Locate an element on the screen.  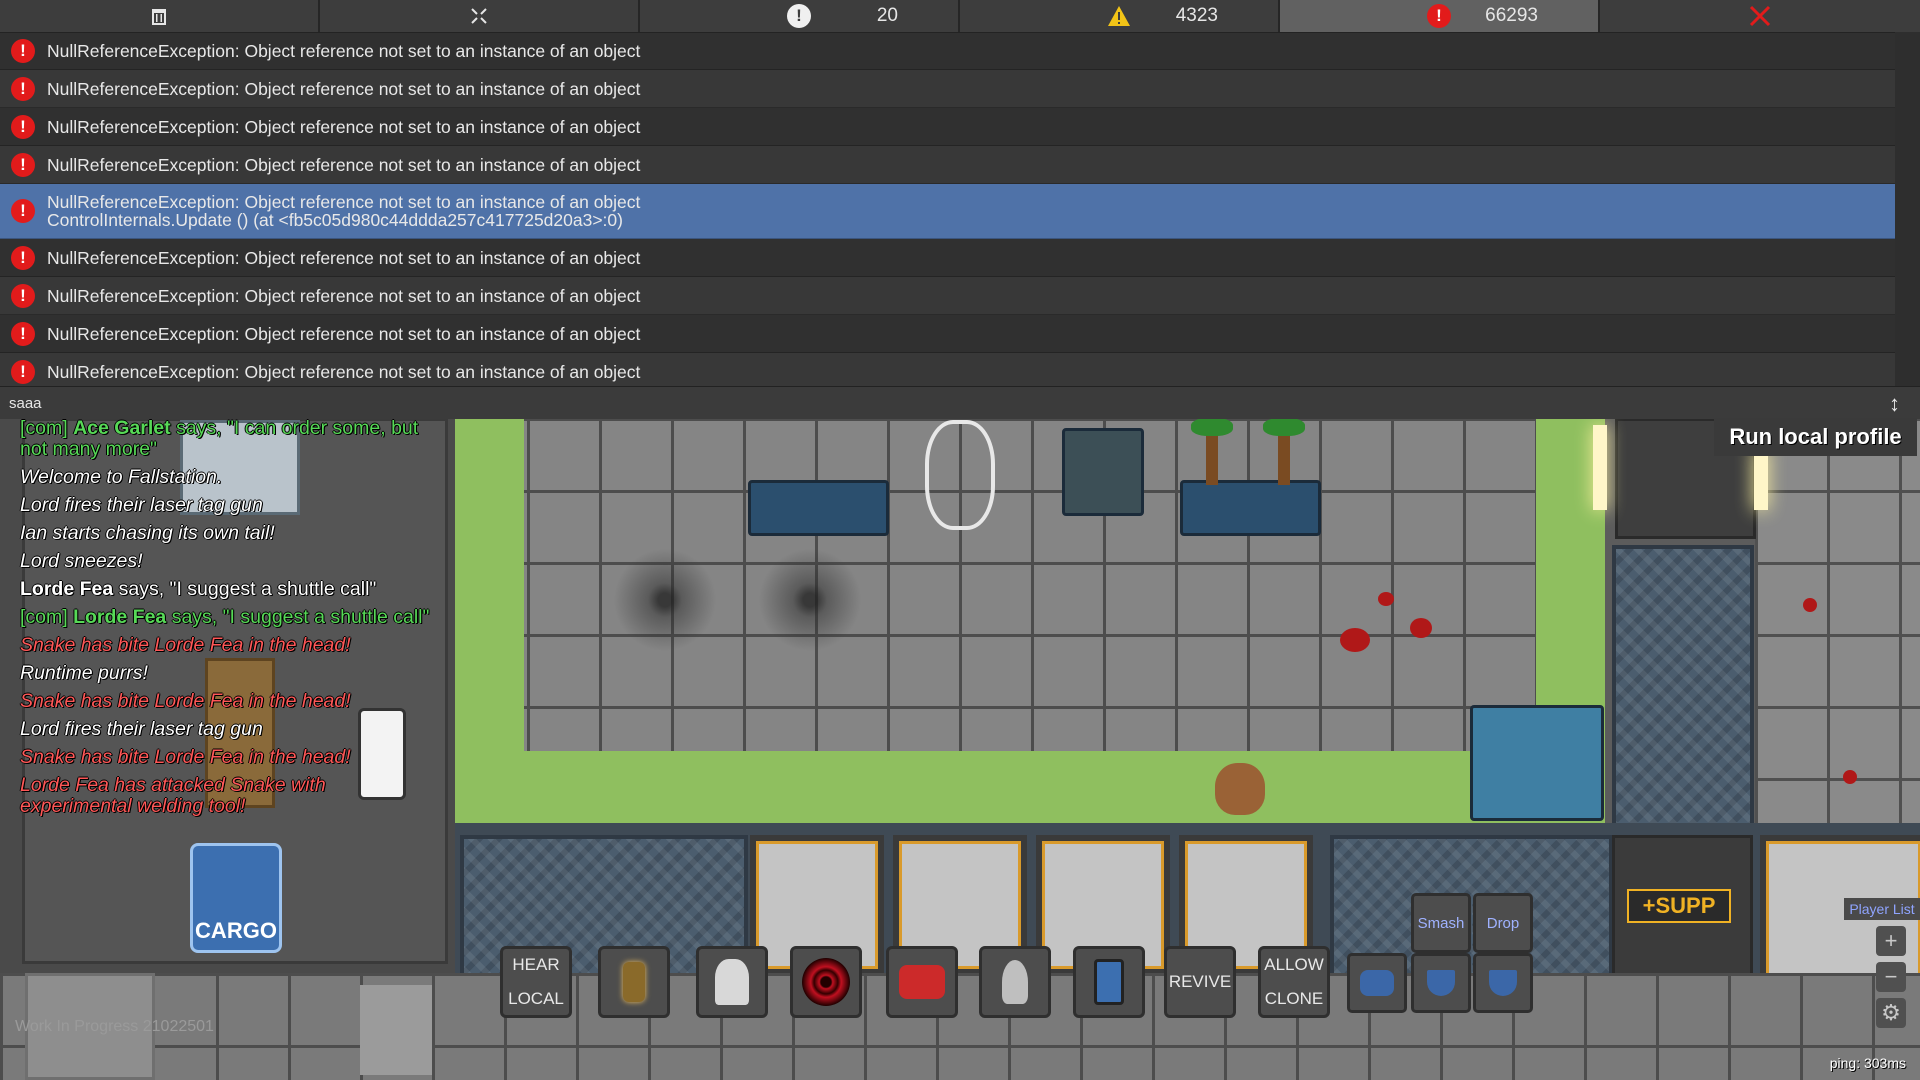
run-local-profile-button: Run local profile is located at coordinates (1815, 437).